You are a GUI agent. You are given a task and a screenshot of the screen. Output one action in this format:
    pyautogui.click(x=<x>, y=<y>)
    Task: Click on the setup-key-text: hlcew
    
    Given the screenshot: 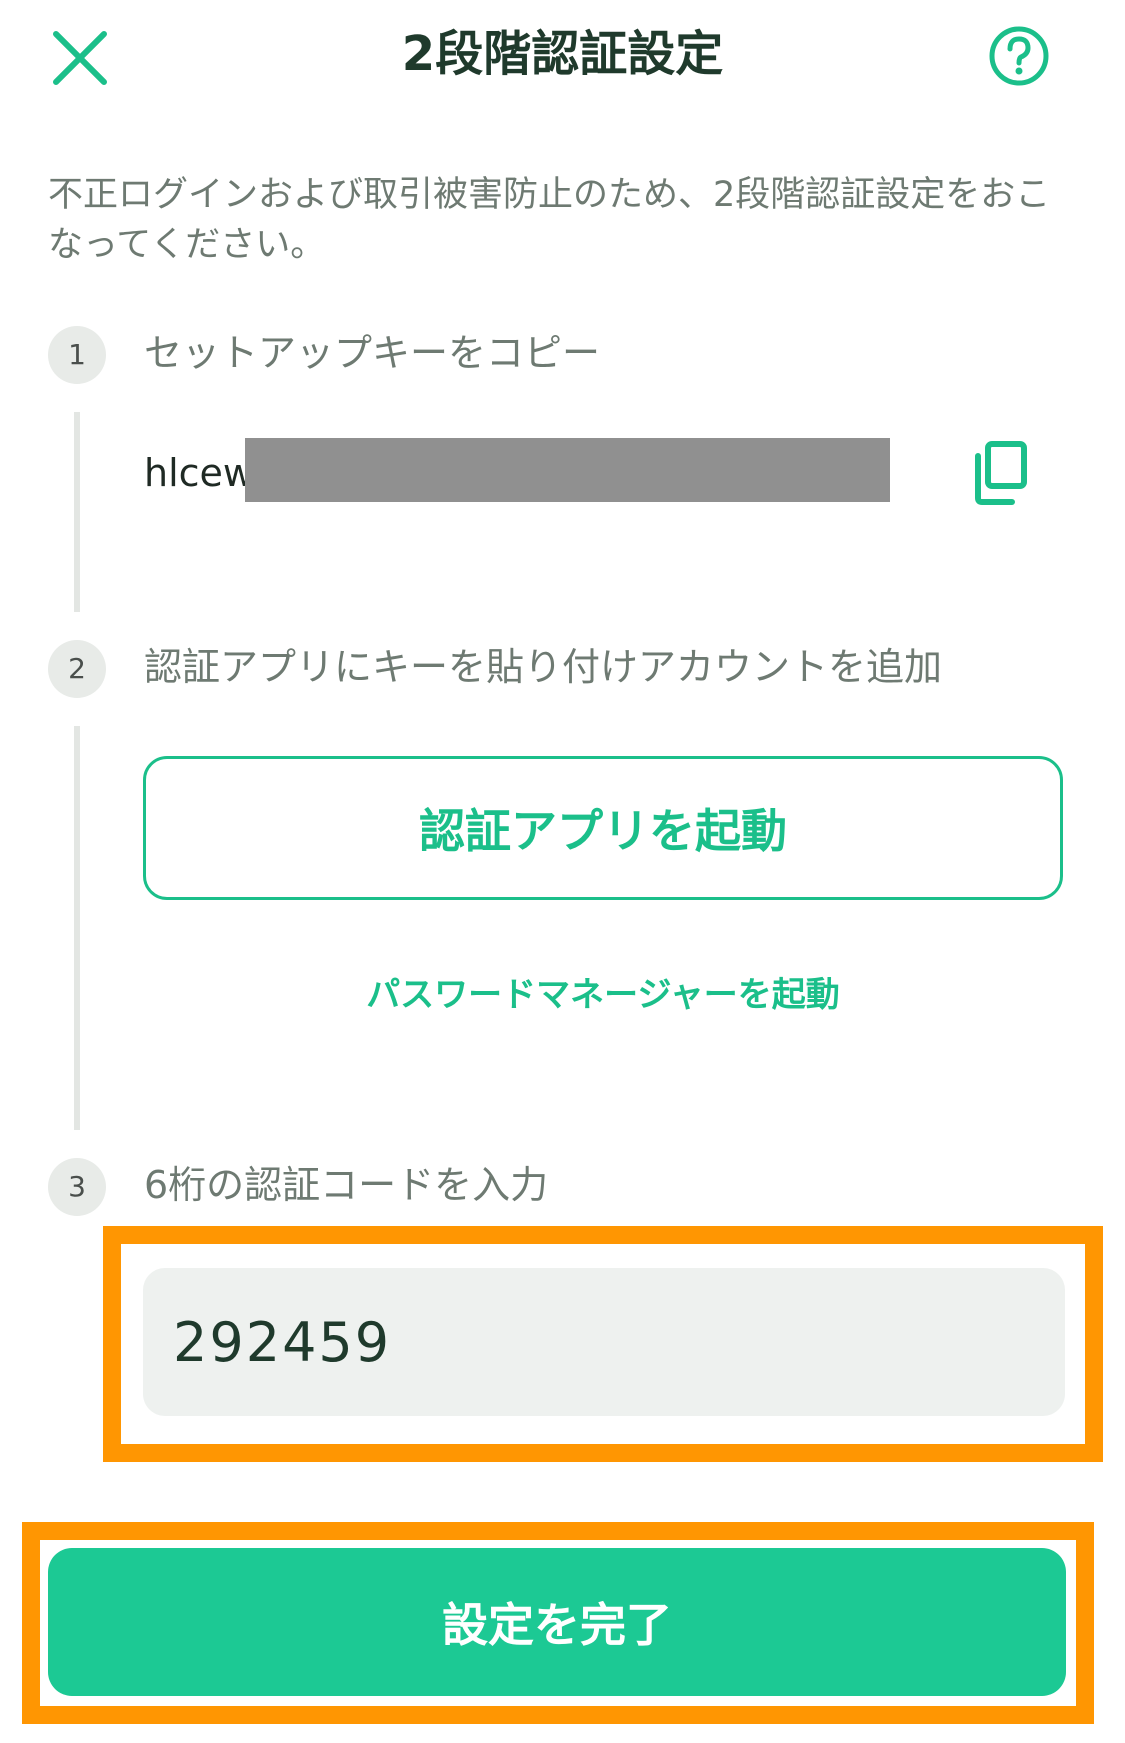 What is the action you would take?
    pyautogui.click(x=199, y=473)
    